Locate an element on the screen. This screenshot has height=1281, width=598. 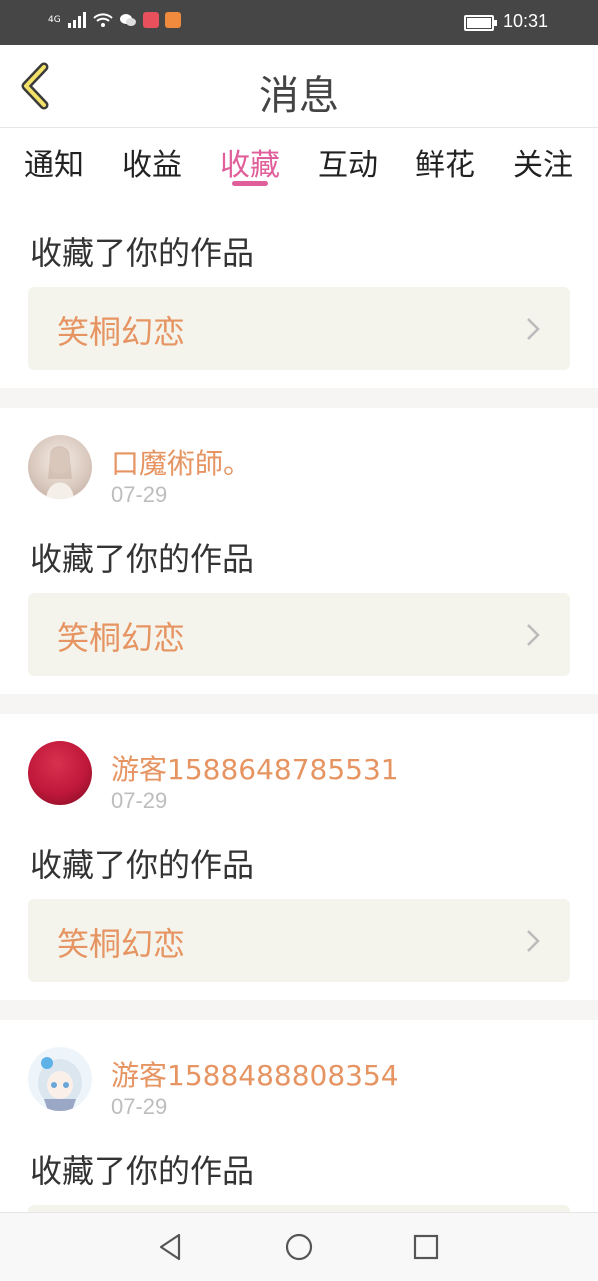
home-nav-icon is located at coordinates (299, 1247).